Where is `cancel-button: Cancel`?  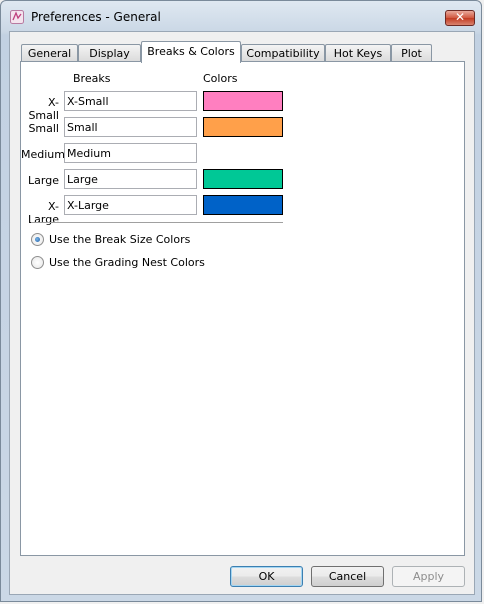 cancel-button: Cancel is located at coordinates (347, 576).